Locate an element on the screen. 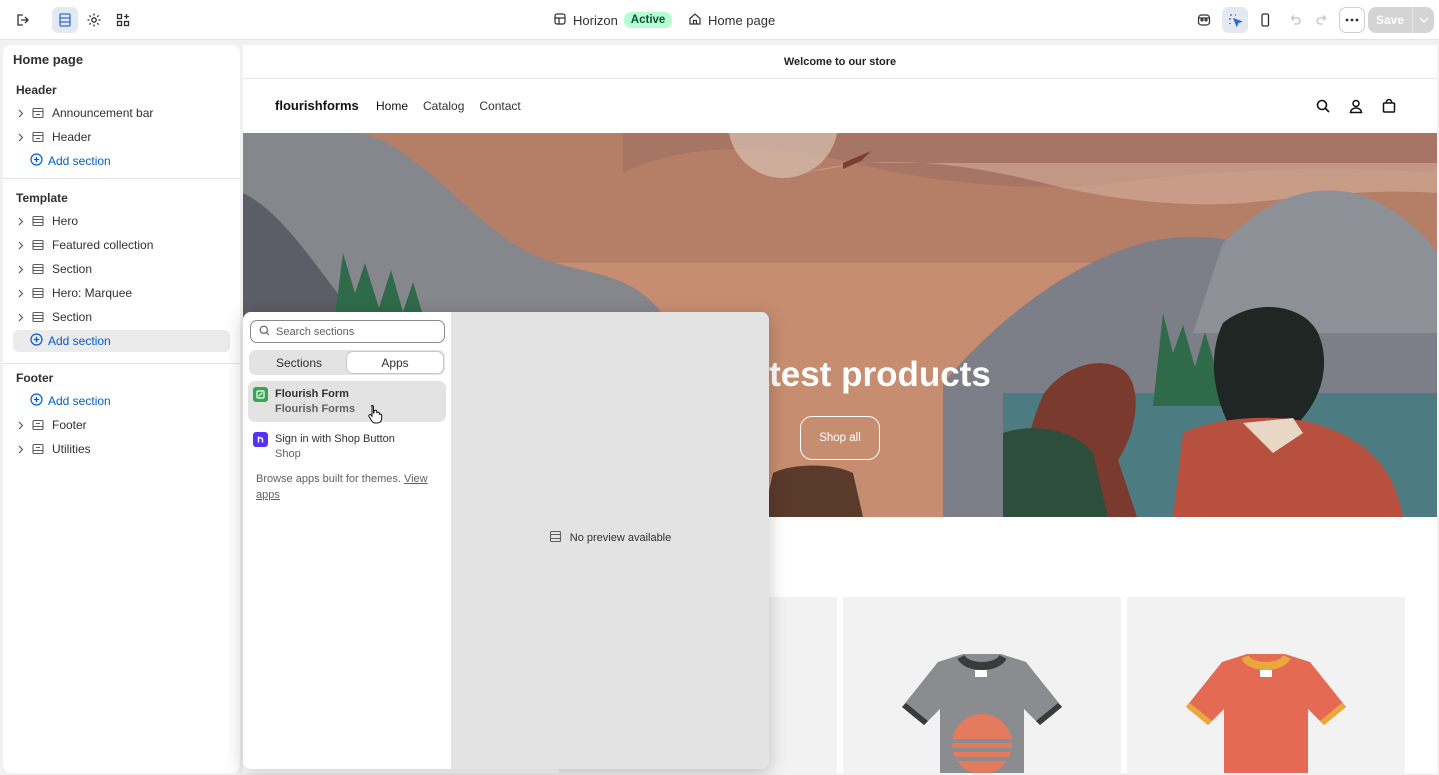 The height and width of the screenshot is (775, 1439). mobile-view-icon is located at coordinates (1265, 20).